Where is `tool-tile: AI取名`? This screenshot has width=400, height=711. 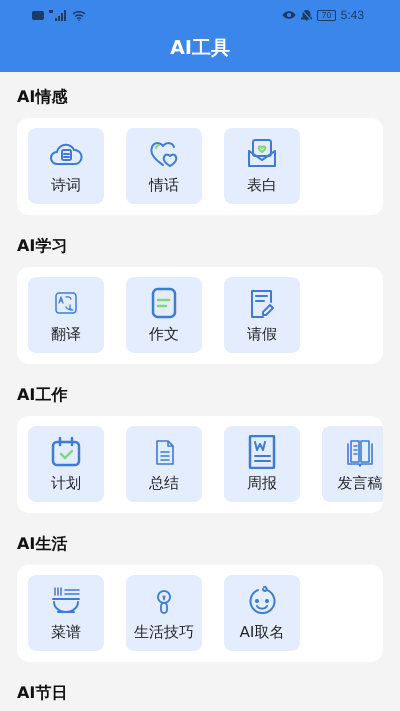
tool-tile: AI取名 is located at coordinates (262, 613).